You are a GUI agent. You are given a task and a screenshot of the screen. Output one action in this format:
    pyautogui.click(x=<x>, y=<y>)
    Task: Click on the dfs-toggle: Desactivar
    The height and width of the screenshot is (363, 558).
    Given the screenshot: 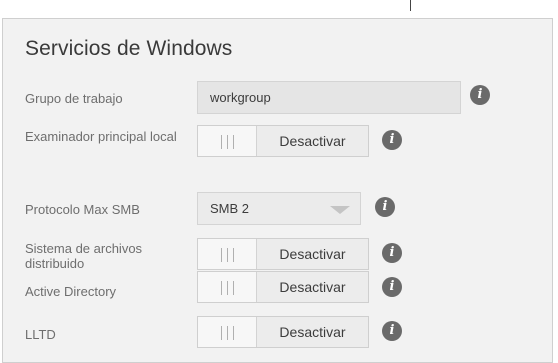 What is the action you would take?
    pyautogui.click(x=283, y=254)
    